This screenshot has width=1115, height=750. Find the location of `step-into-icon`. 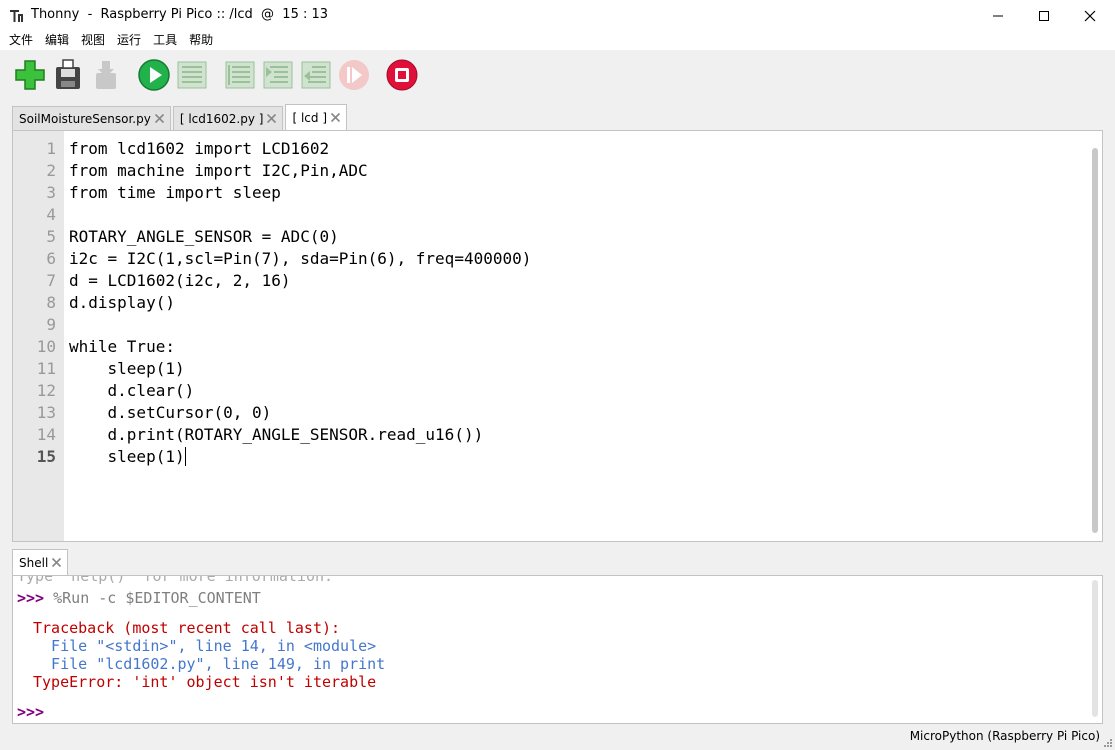

step-into-icon is located at coordinates (278, 75).